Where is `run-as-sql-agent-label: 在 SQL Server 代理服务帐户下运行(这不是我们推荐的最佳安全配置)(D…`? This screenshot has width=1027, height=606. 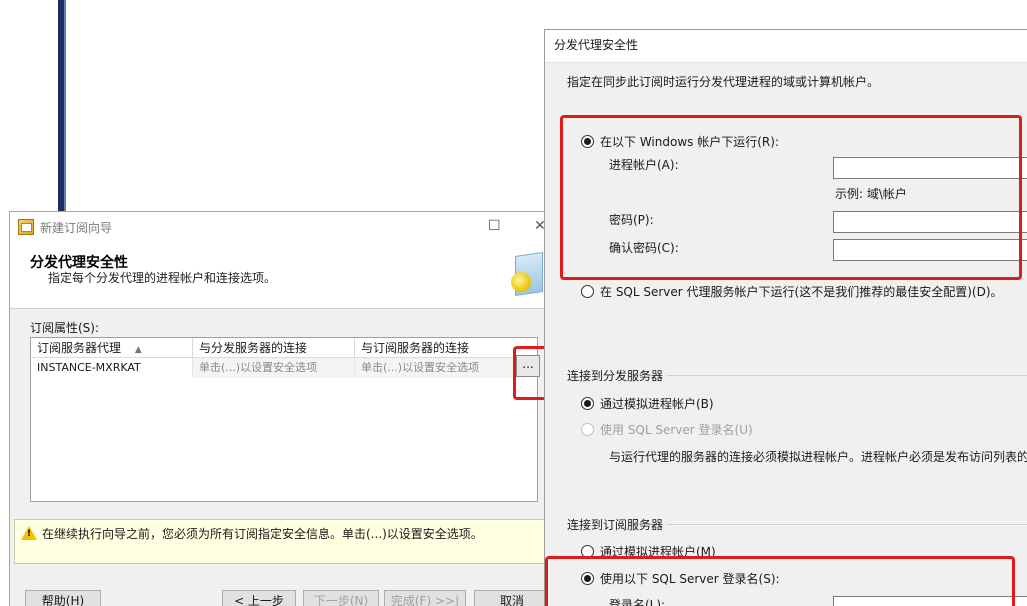 run-as-sql-agent-label: 在 SQL Server 代理服务帐户下运行(这不是我们推荐的最佳安全配置)(D… is located at coordinates (801, 292).